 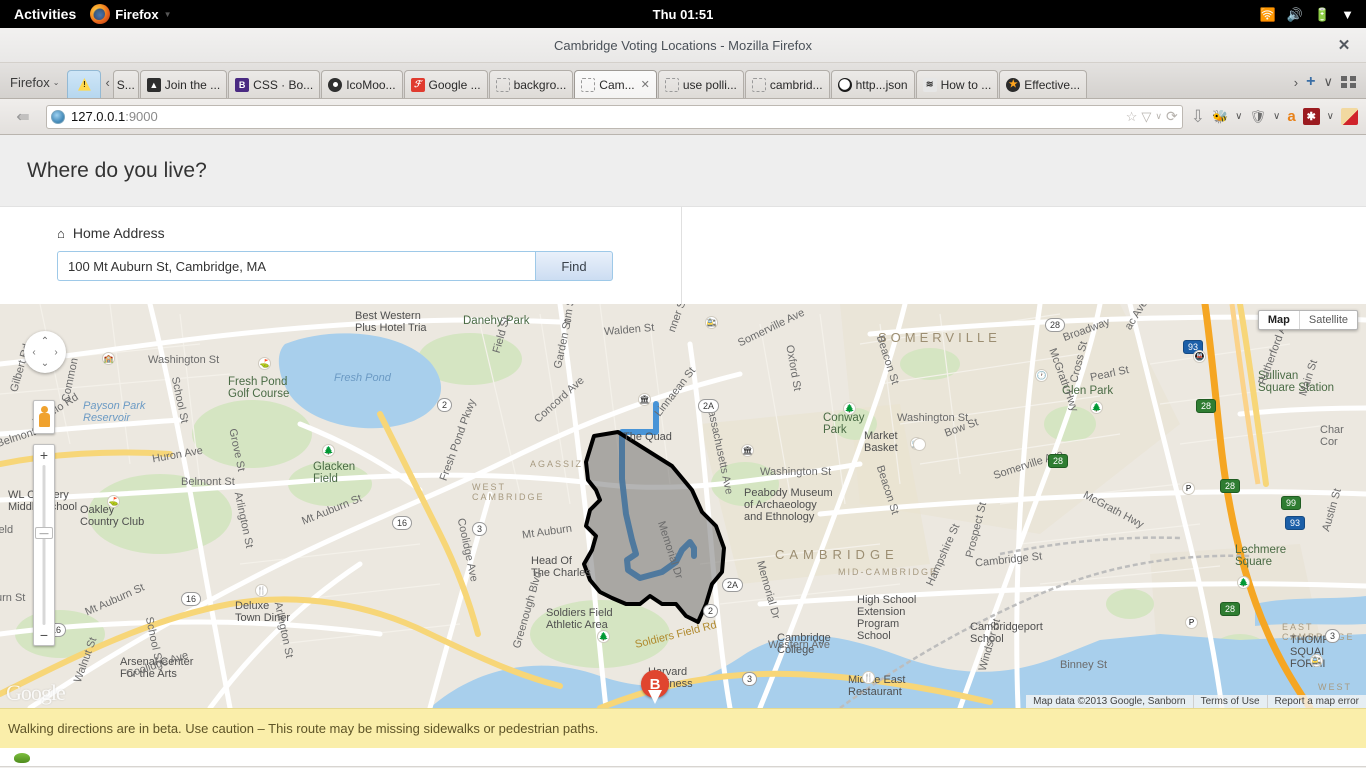 I want to click on new-tab-button: +, so click(x=1310, y=82).